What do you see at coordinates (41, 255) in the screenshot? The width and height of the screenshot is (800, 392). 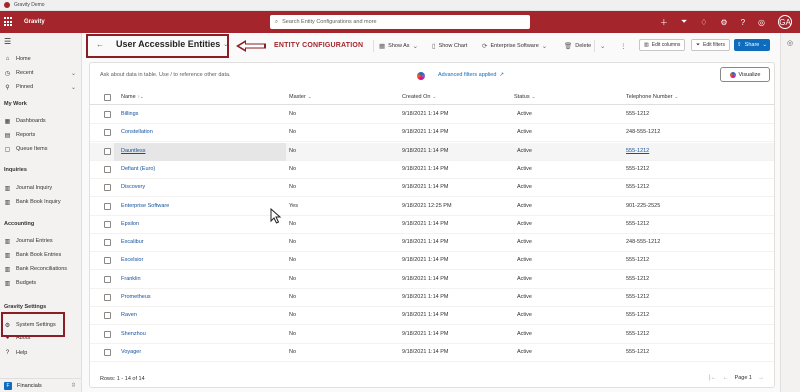 I see `nav-item-bank-book-entries: ▥ Bank Book Entries` at bounding box center [41, 255].